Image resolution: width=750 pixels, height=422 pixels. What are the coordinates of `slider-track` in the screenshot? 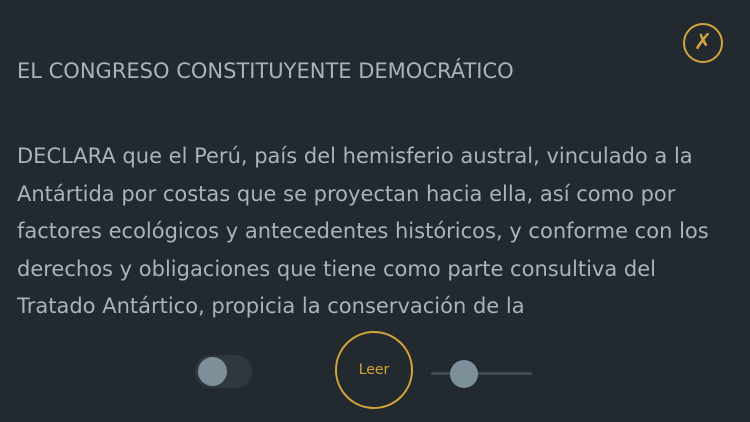 It's located at (481, 373).